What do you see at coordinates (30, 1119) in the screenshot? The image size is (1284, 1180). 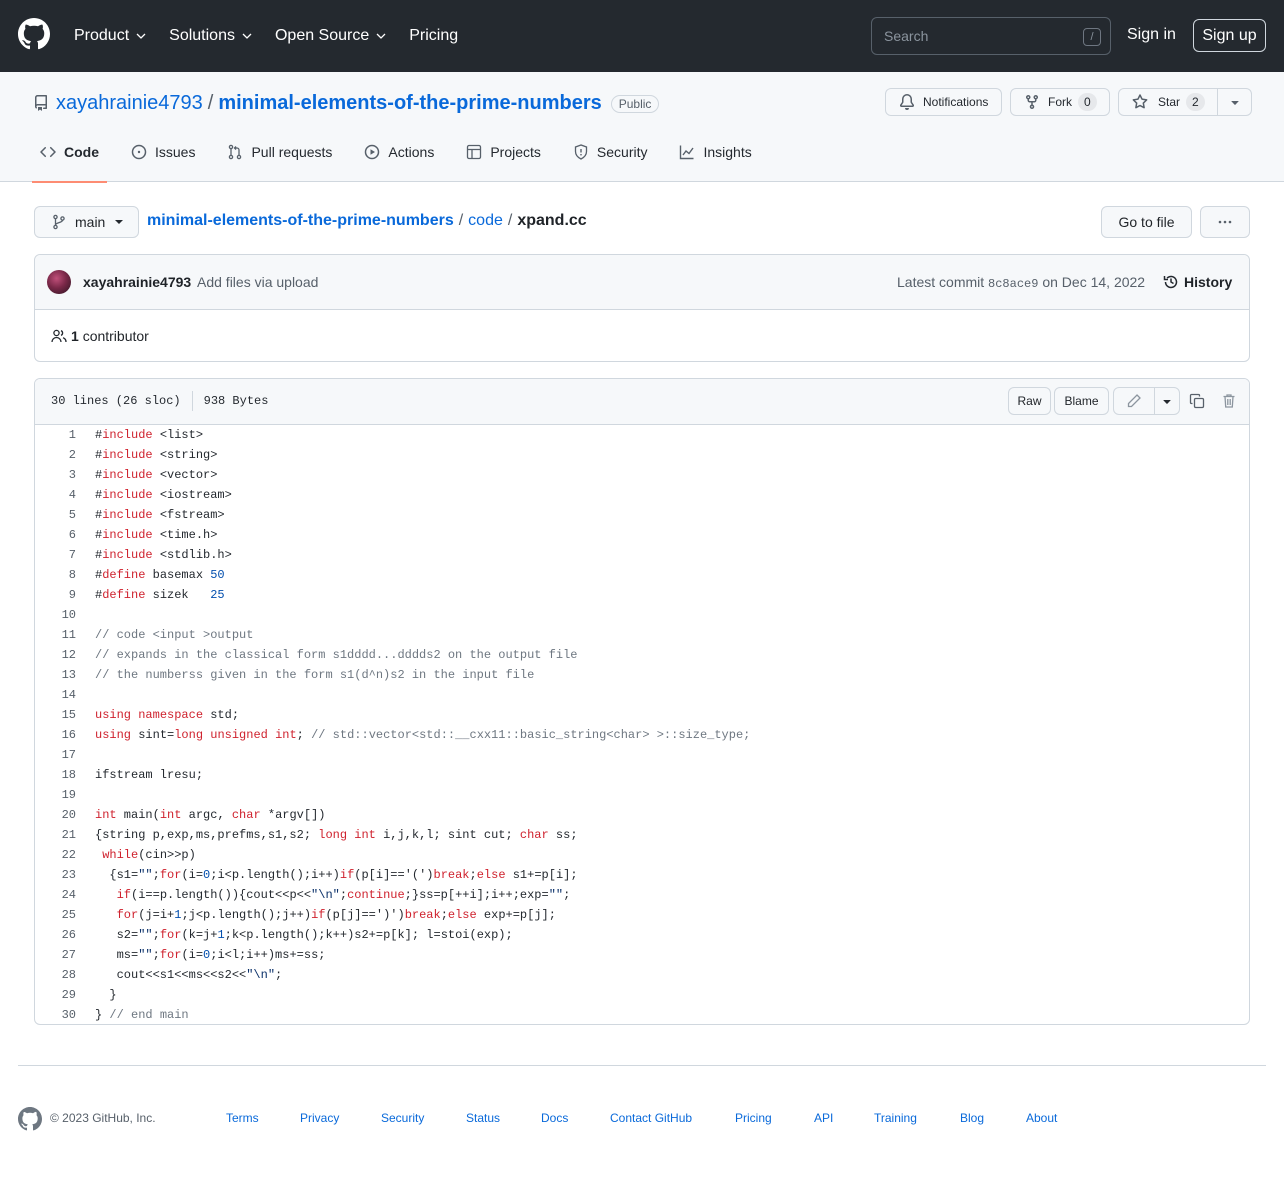 I see `github-mark-icon` at bounding box center [30, 1119].